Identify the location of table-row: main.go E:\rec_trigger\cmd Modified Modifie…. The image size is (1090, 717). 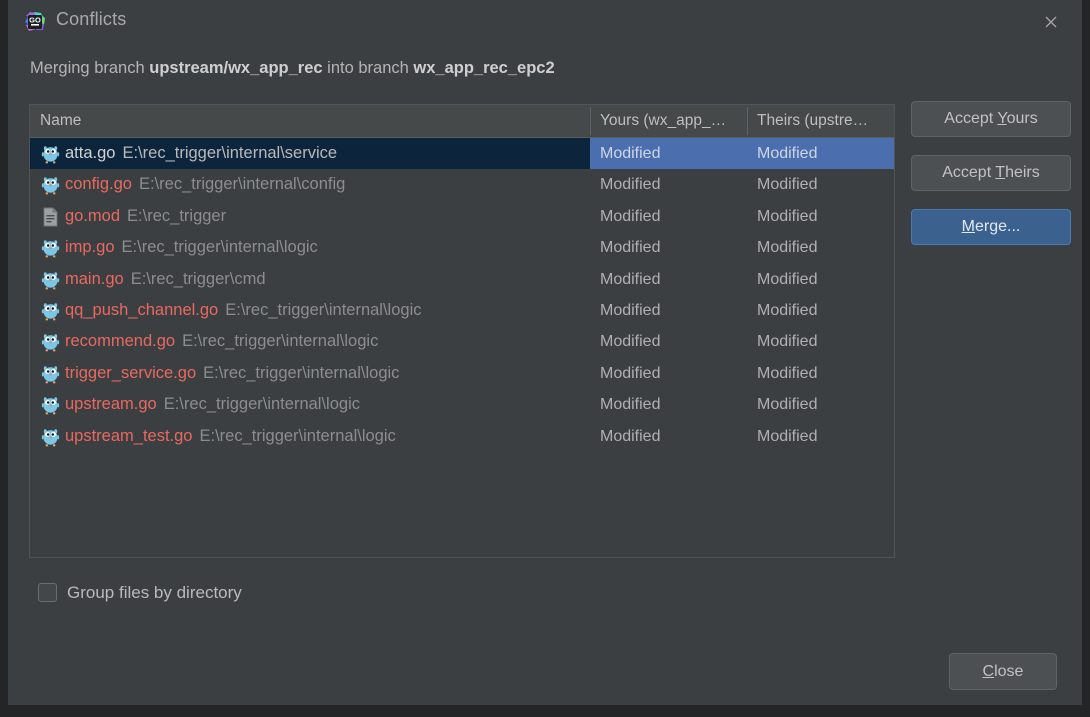
(462, 279).